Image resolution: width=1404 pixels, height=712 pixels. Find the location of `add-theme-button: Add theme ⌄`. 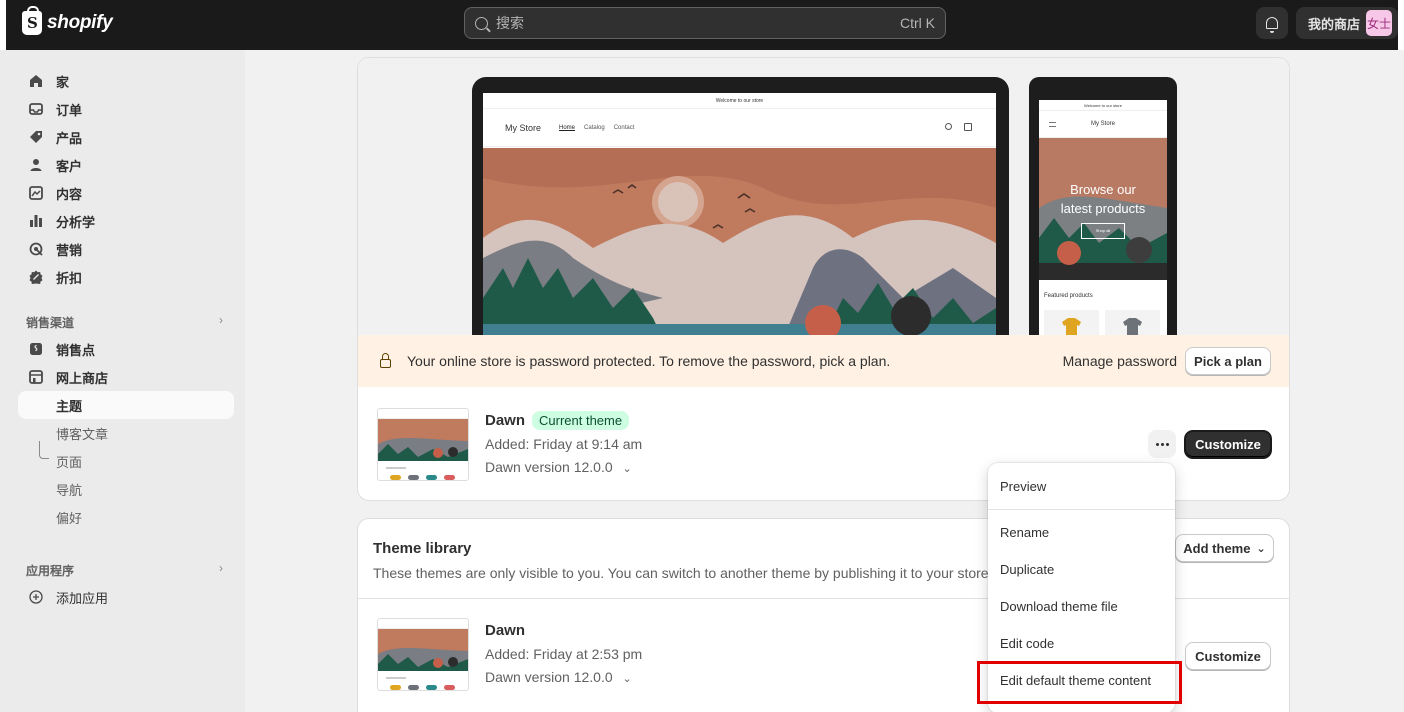

add-theme-button: Add theme ⌄ is located at coordinates (1224, 548).